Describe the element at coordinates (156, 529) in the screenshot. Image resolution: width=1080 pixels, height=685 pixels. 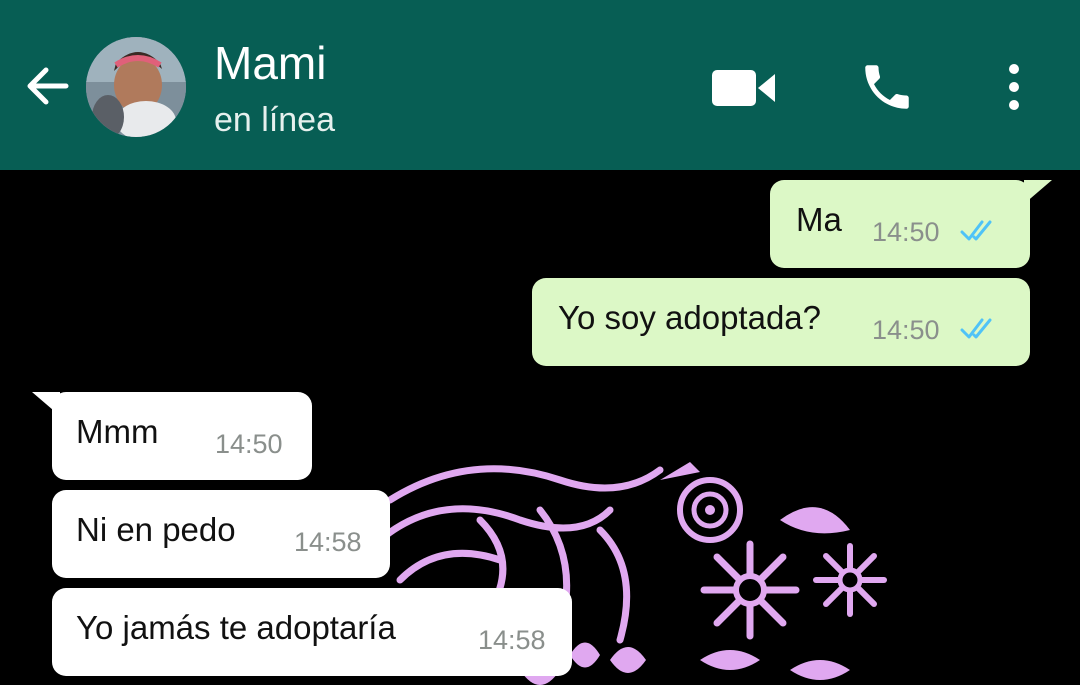
I see `message-text: Ni en pedo` at that location.